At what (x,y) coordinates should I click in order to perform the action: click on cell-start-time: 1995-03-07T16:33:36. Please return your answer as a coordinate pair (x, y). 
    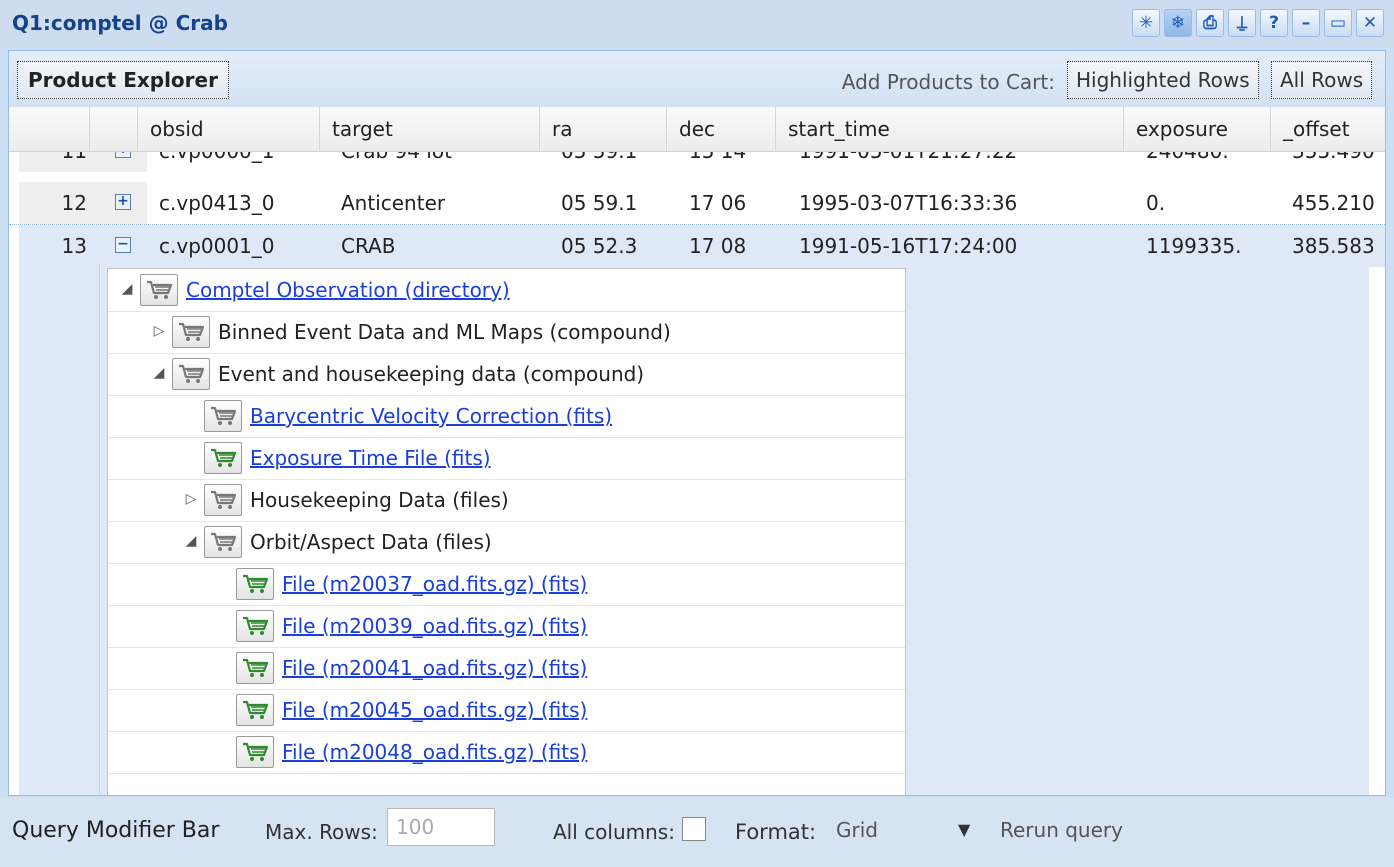
    Looking at the image, I should click on (908, 203).